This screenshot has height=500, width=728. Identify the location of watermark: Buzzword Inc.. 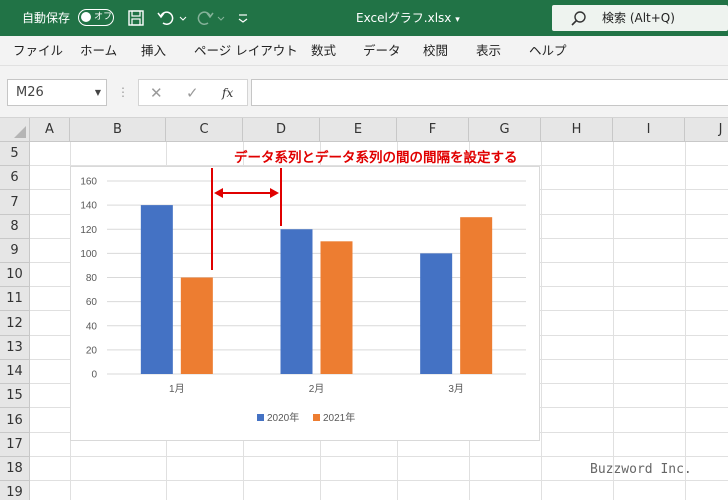
(641, 469).